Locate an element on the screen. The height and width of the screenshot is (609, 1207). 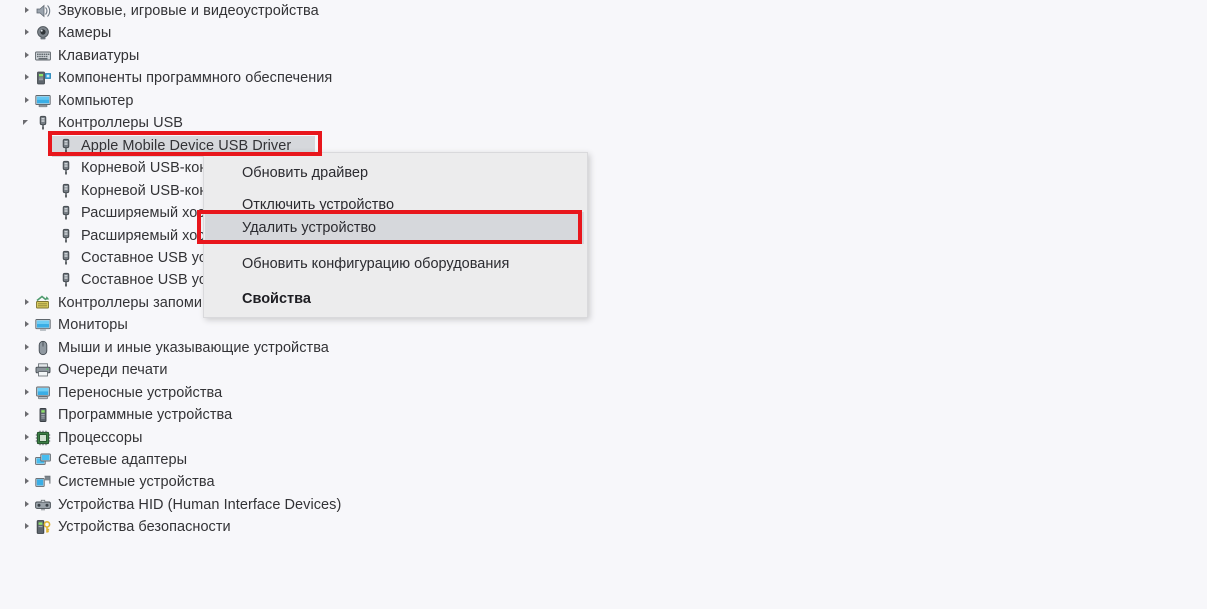
tree-item: Клавиатуры is located at coordinates (79, 56).